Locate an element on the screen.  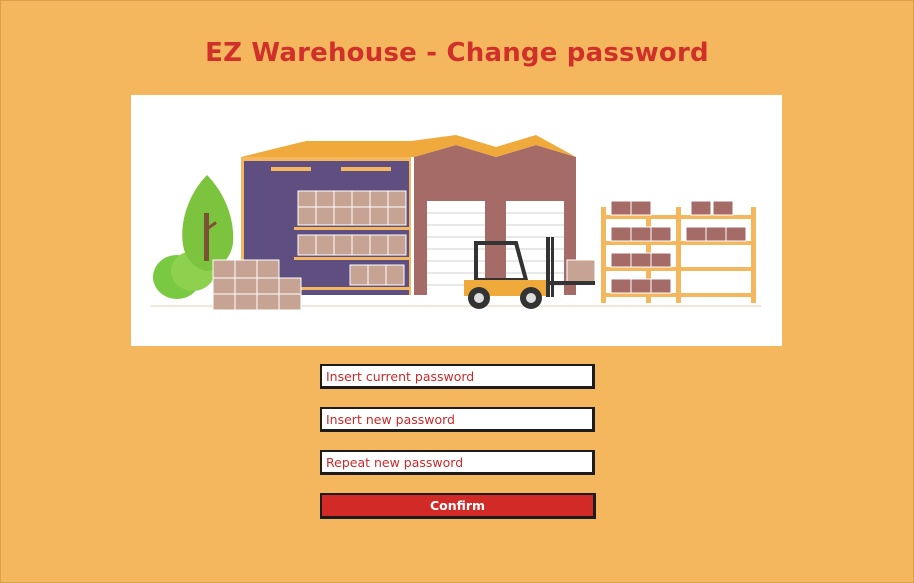
confirm-button: Confirm is located at coordinates (458, 506).